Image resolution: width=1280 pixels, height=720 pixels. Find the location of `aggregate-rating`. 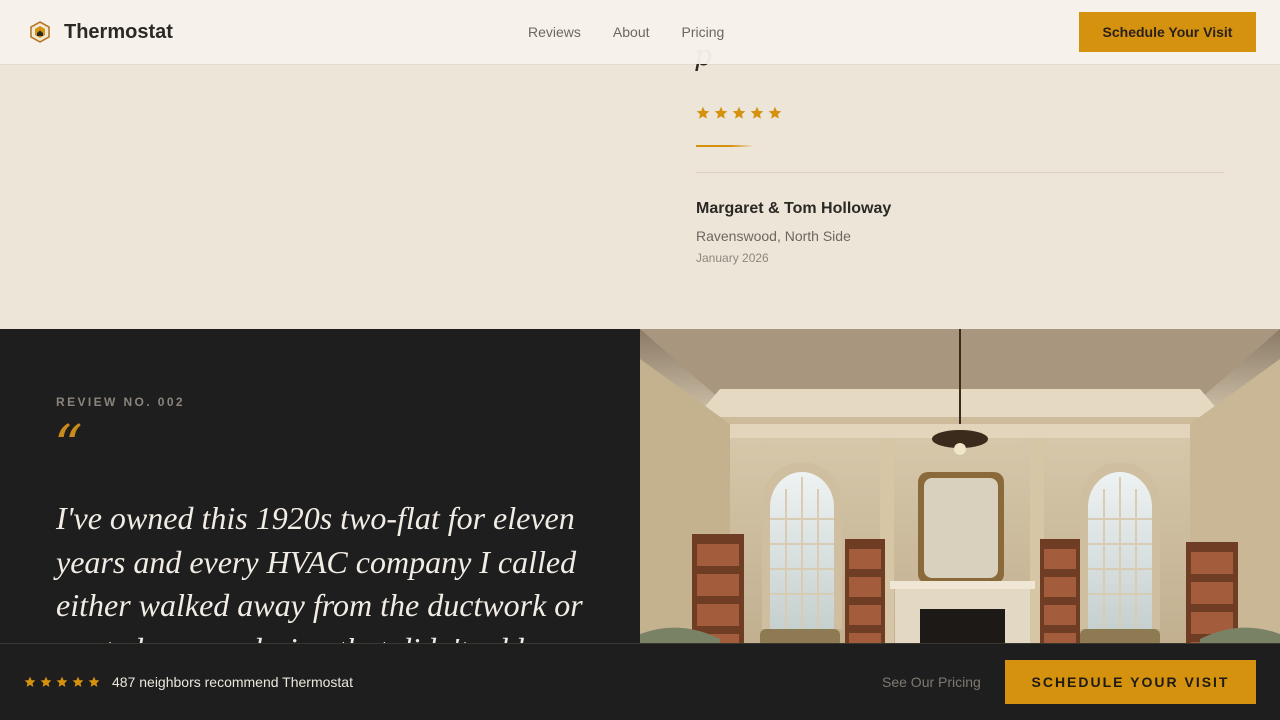

aggregate-rating is located at coordinates (62, 682).